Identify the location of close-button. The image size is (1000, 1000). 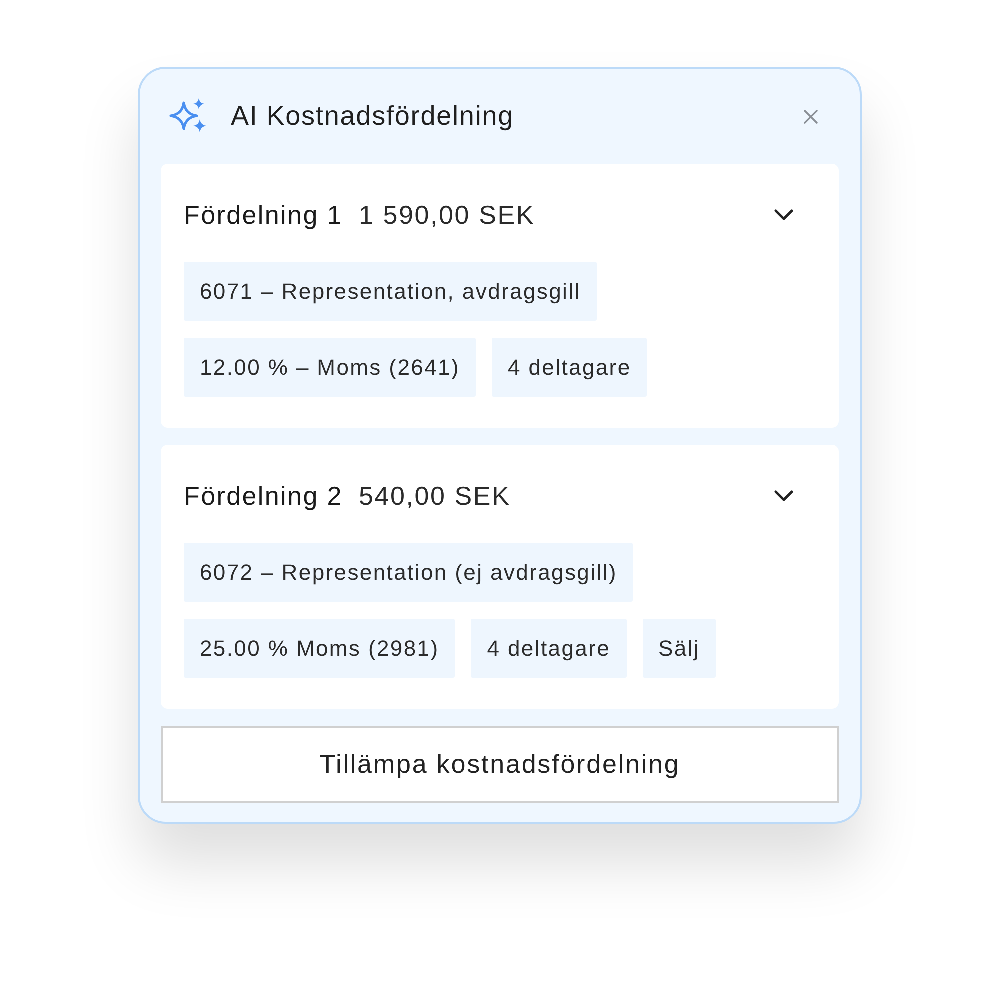
(811, 117).